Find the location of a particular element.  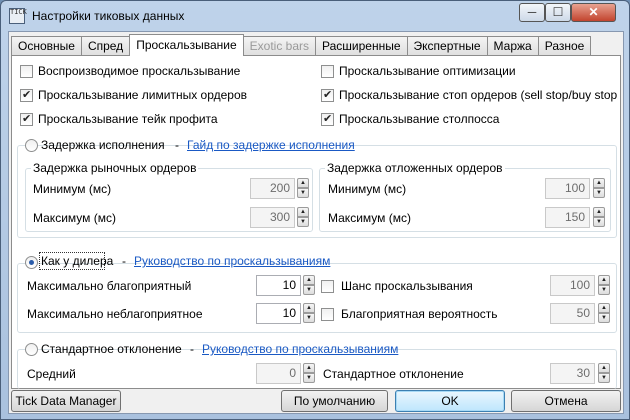

reproducible-slippage-label: Воспроизводимое проскальзывание is located at coordinates (139, 71).